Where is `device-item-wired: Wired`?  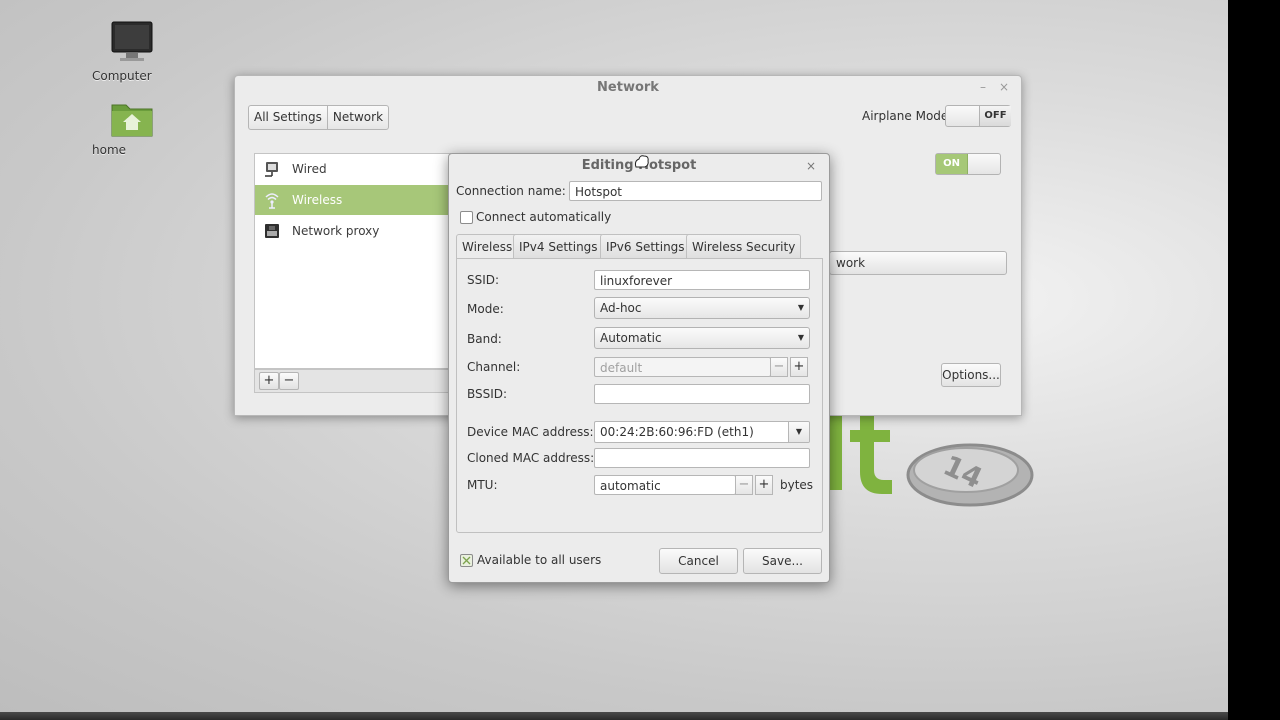
device-item-wired: Wired is located at coordinates (352, 169).